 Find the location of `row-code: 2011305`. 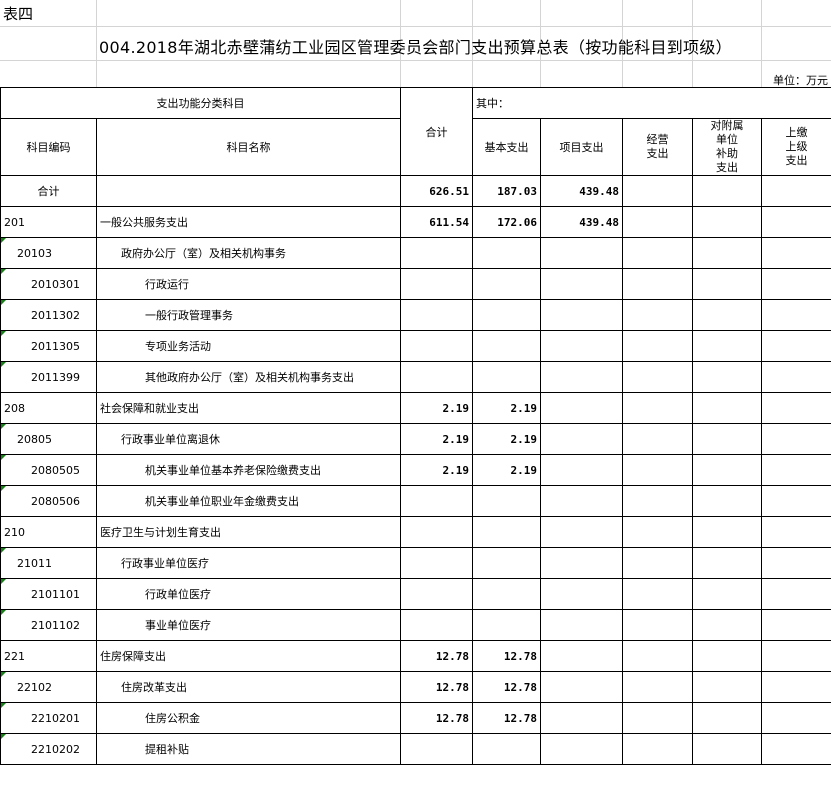

row-code: 2011305 is located at coordinates (48, 346).